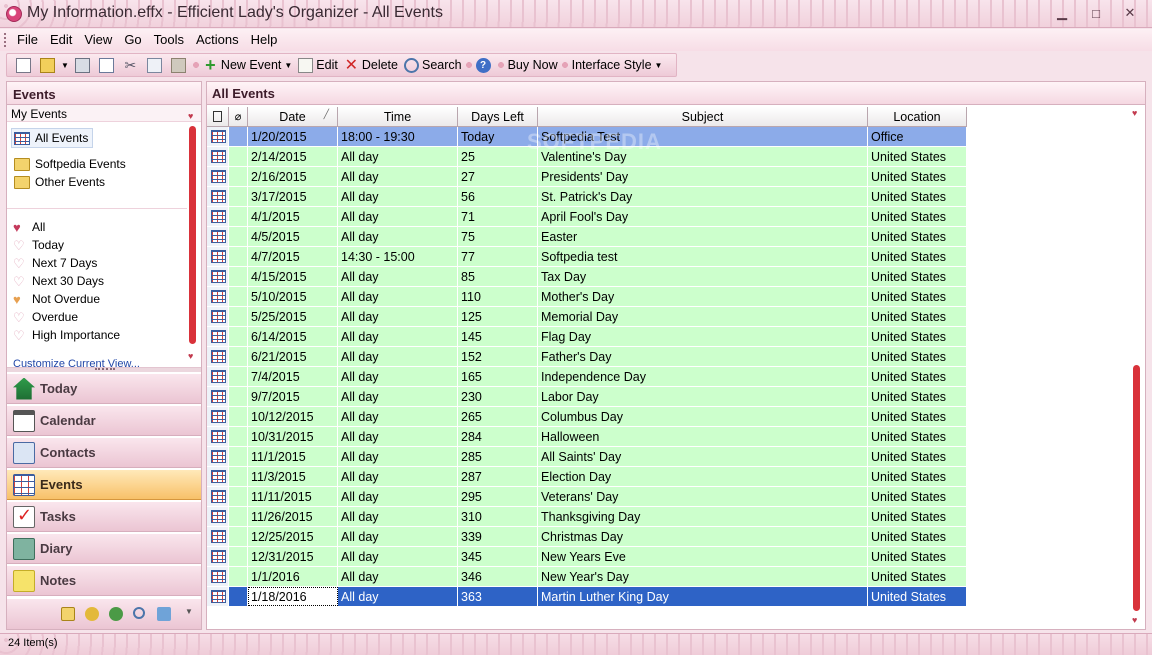 This screenshot has height=655, width=1152. I want to click on table-row: 4/5/2015 All day 75 Easter United States, so click(587, 237).